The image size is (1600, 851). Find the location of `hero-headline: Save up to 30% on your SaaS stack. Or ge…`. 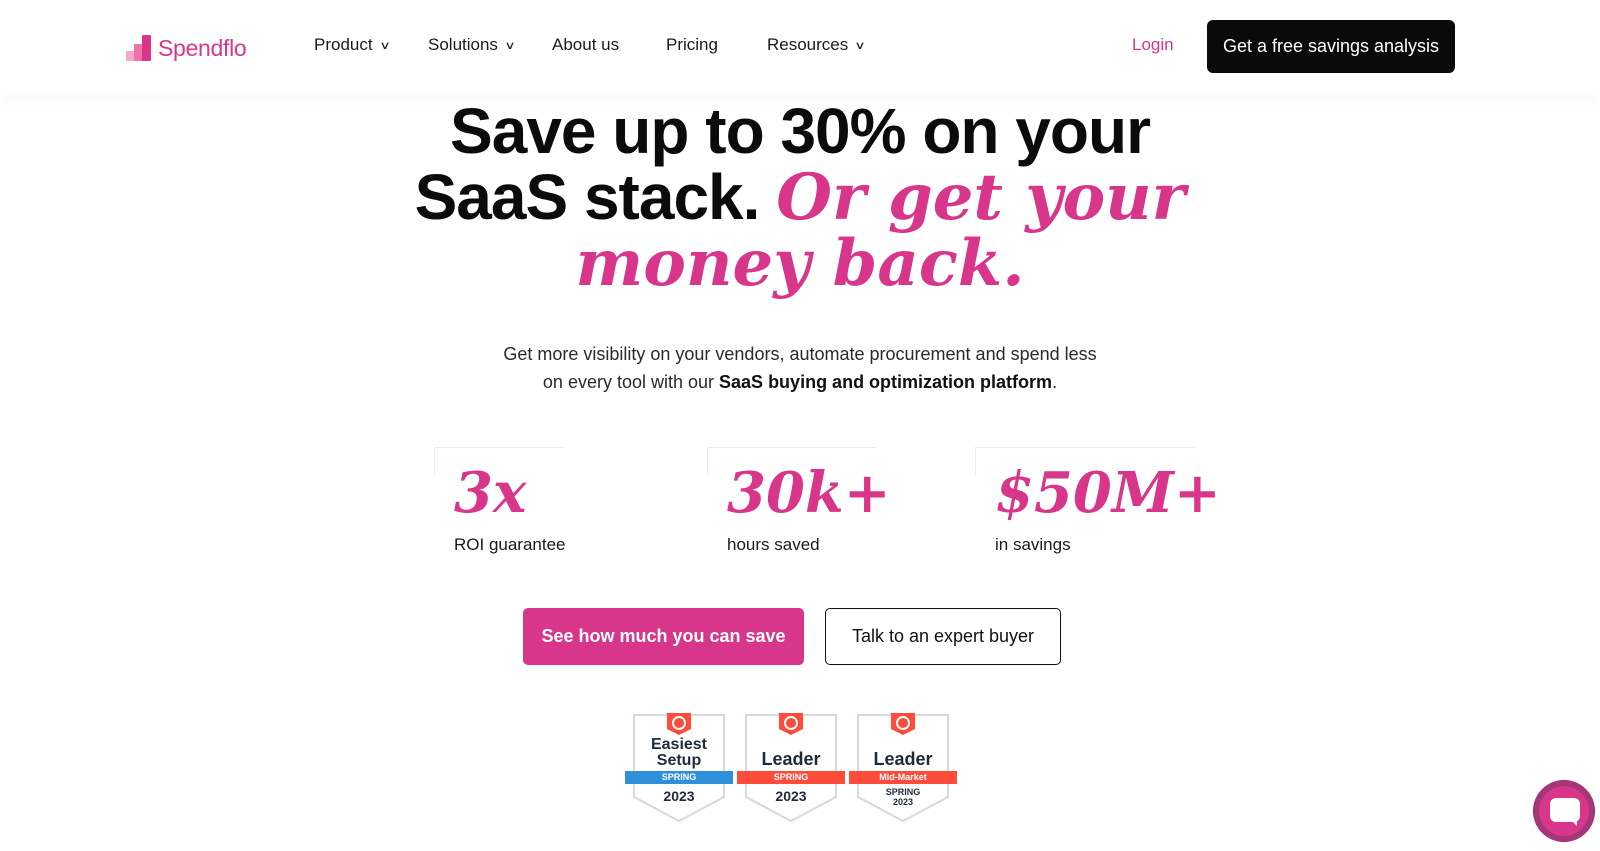

hero-headline: Save up to 30% on your SaaS stack. Or ge… is located at coordinates (800, 197).